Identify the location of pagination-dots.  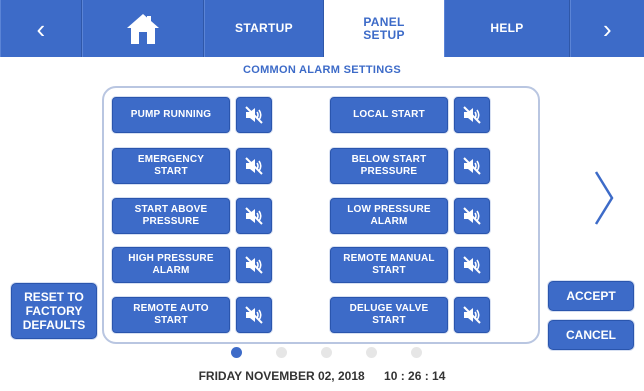
(322, 353).